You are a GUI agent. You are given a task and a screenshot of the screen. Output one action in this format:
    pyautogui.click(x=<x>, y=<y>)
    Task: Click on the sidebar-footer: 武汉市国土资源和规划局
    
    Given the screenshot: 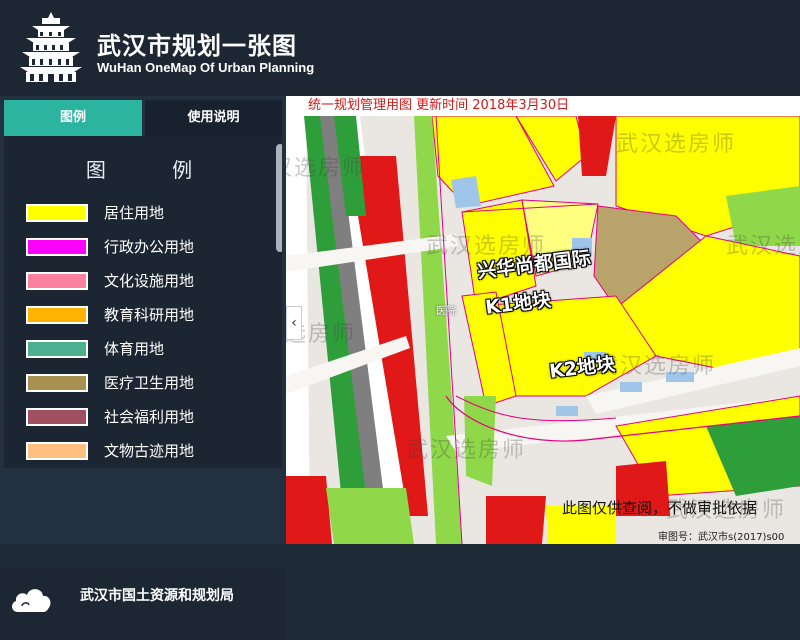 What is the action you would take?
    pyautogui.click(x=143, y=604)
    